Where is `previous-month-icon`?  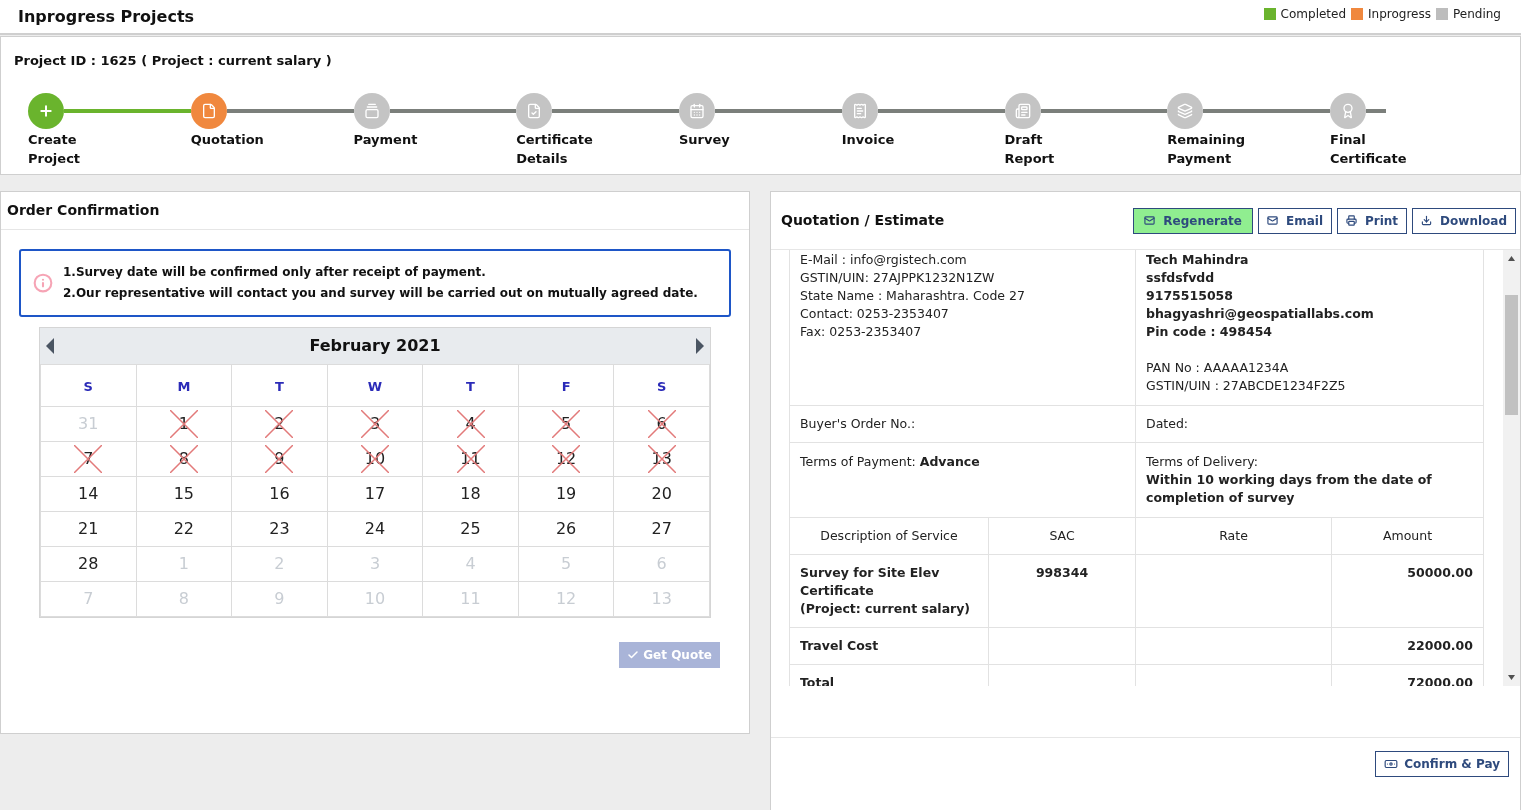 previous-month-icon is located at coordinates (50, 346).